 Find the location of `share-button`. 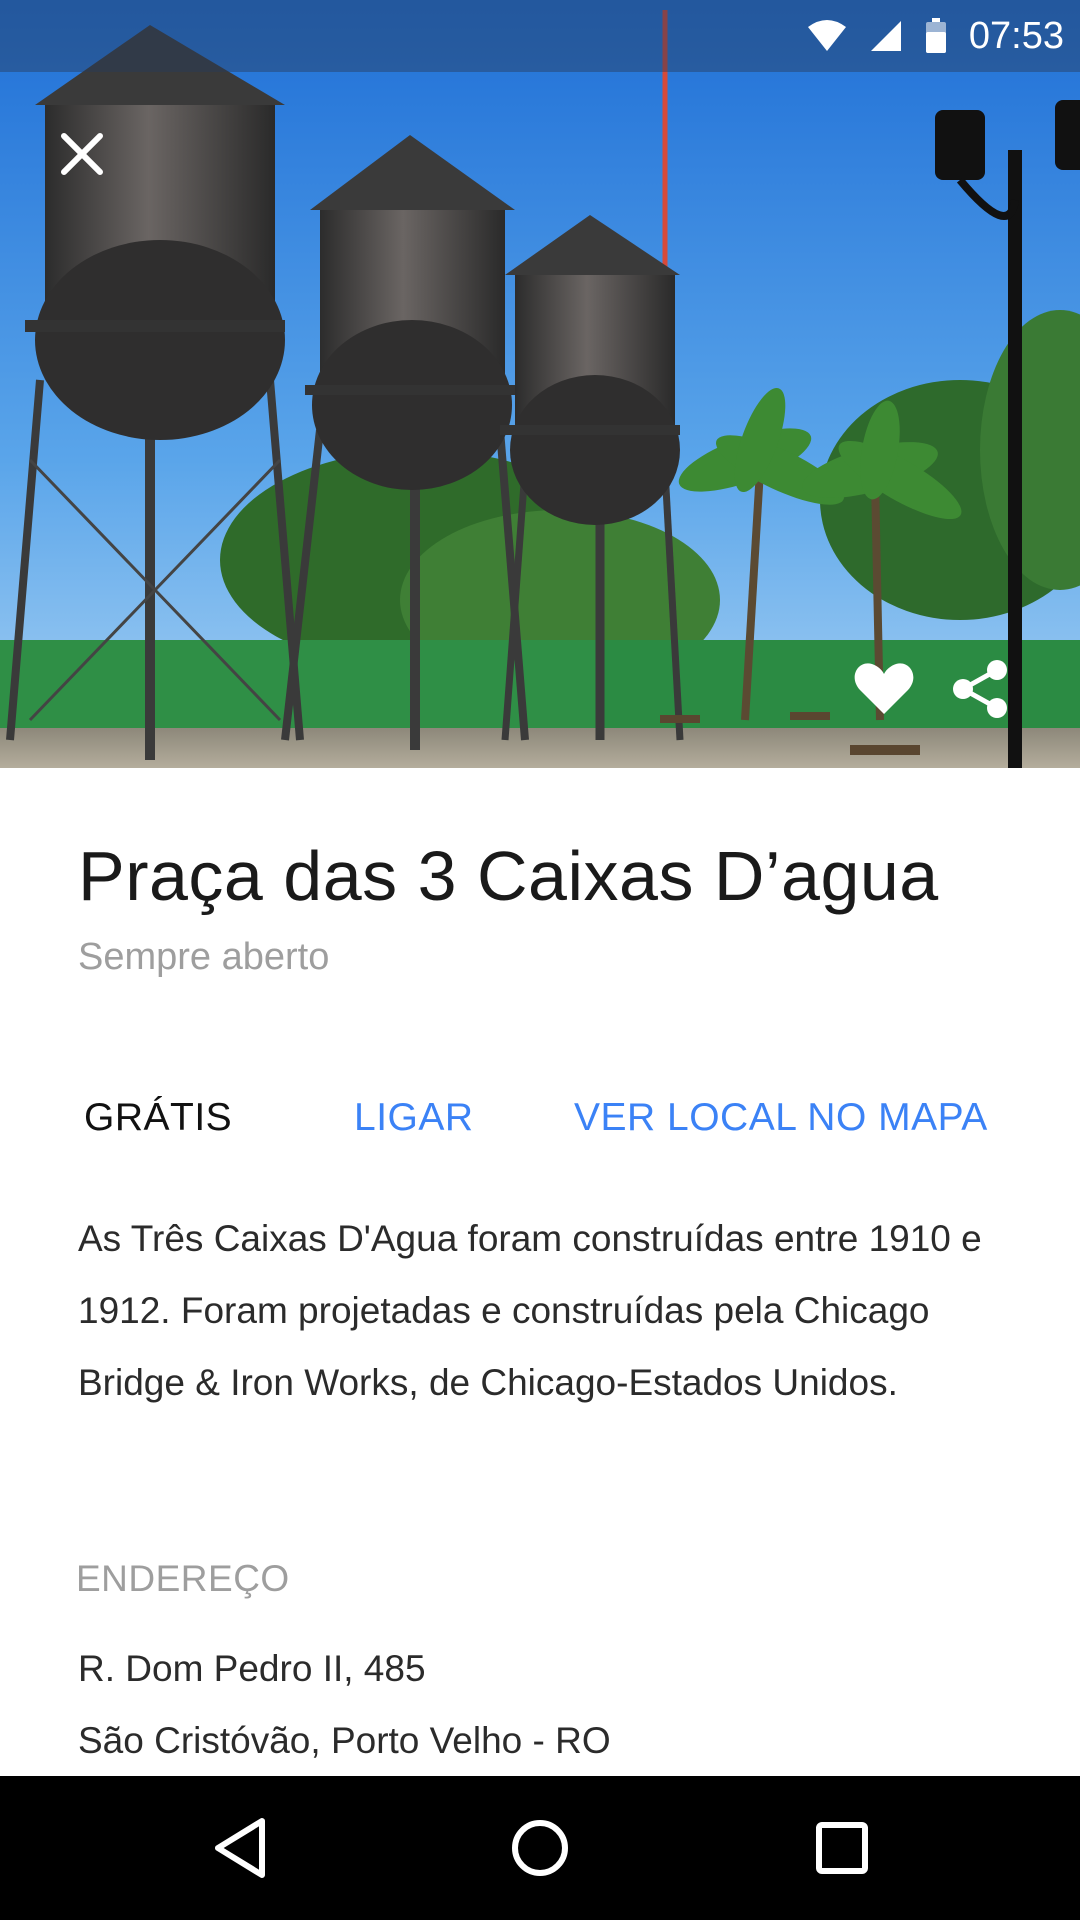

share-button is located at coordinates (980, 689).